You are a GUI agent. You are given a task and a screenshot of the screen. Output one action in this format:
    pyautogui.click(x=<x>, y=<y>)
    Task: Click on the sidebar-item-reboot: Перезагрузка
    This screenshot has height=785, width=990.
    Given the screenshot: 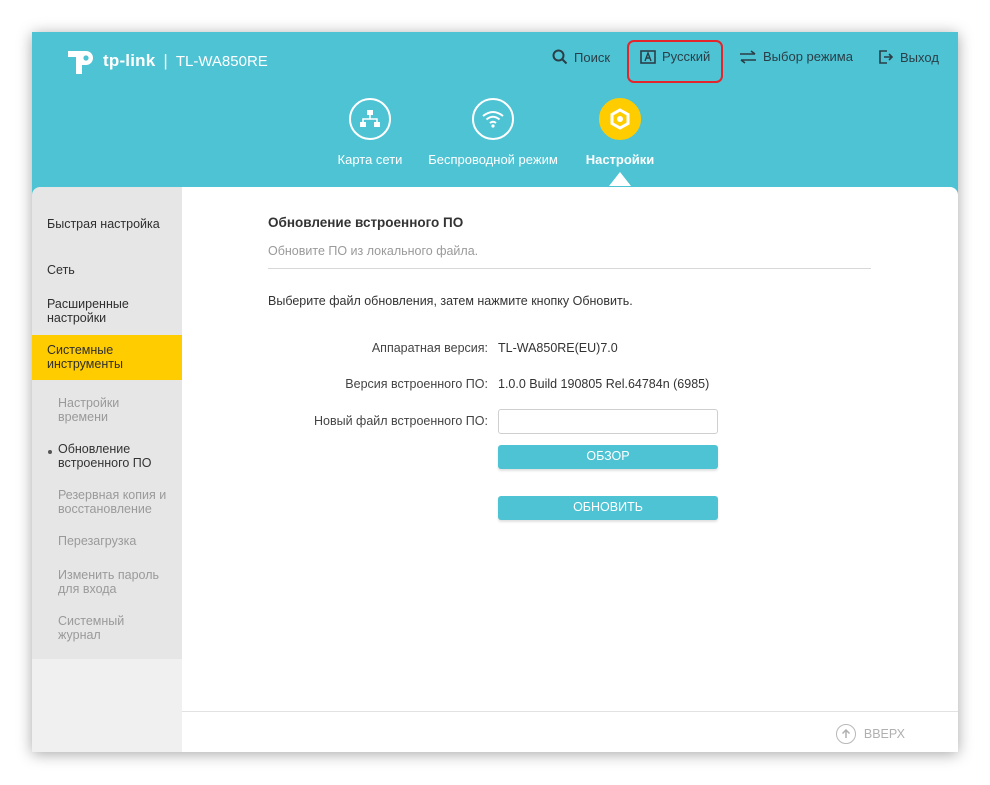 What is the action you would take?
    pyautogui.click(x=97, y=541)
    